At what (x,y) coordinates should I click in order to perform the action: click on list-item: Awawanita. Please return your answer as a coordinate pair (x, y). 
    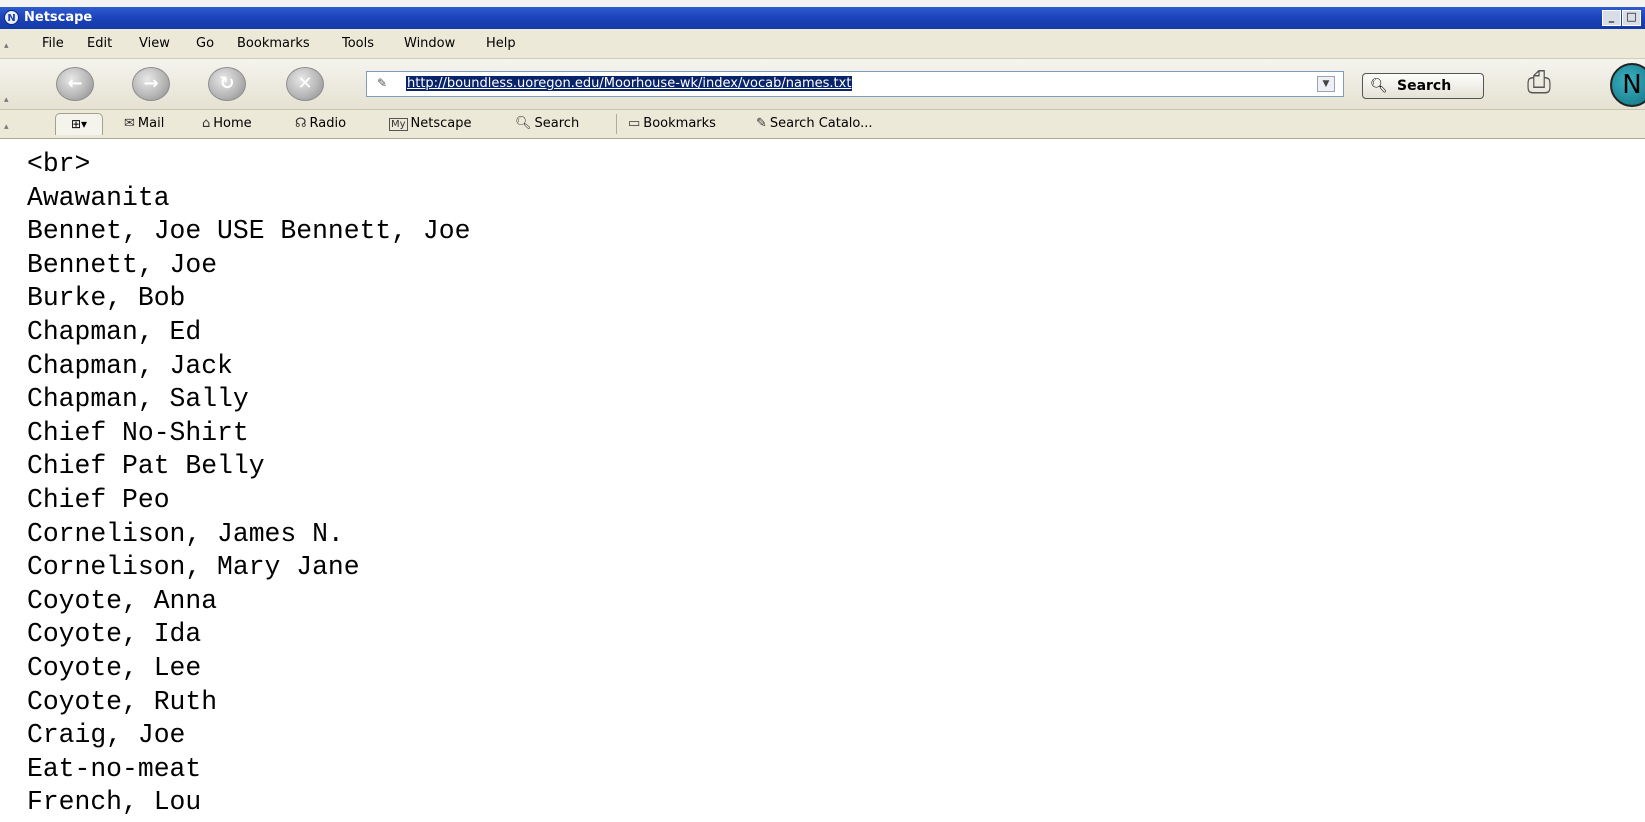
    Looking at the image, I should click on (98, 197).